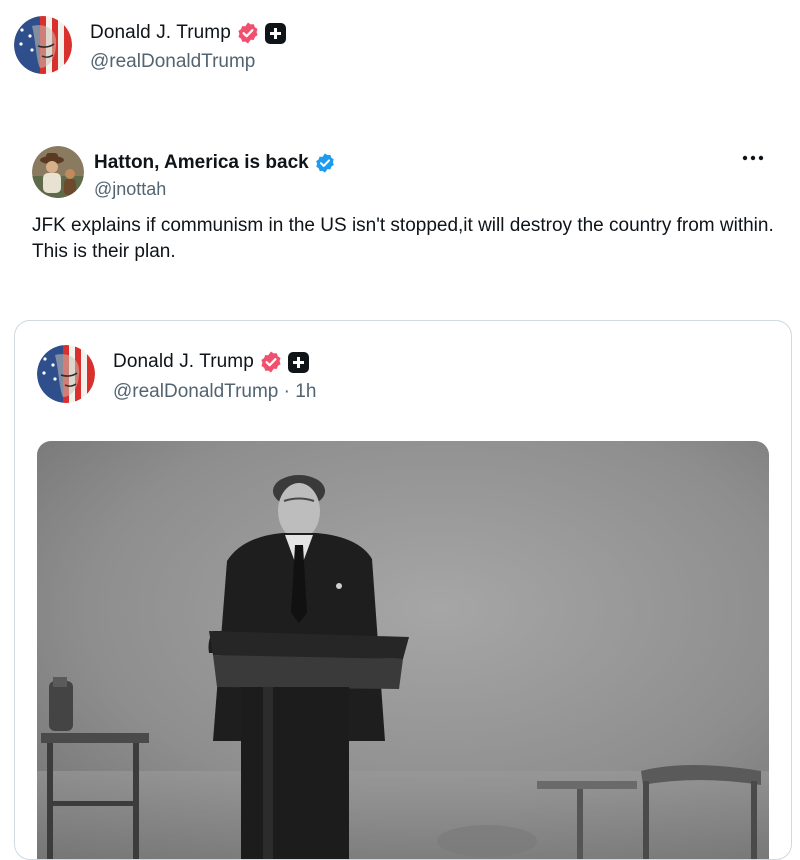 The image size is (800, 860). Describe the element at coordinates (66, 374) in the screenshot. I see `quoted-author-avatar` at that location.